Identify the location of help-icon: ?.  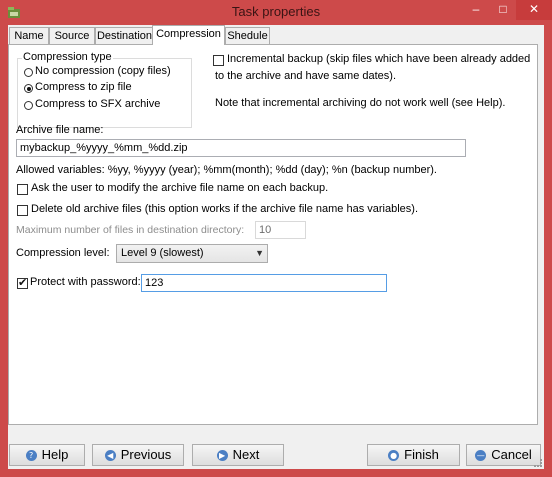
(31, 455).